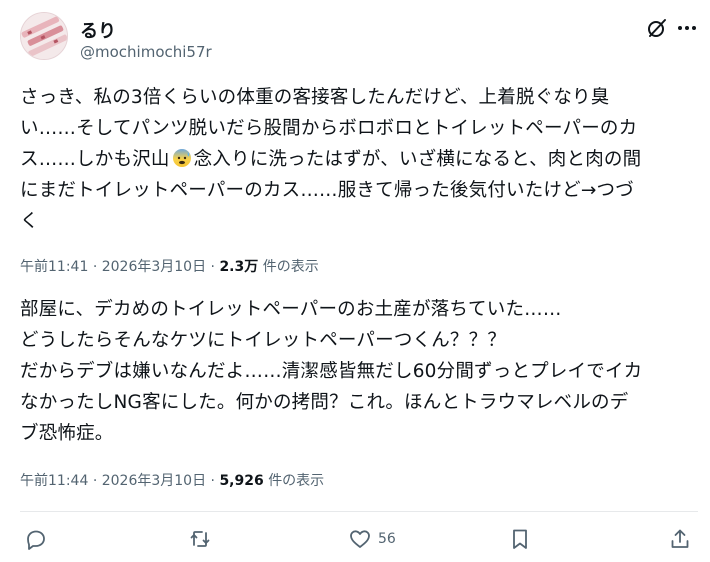 The image size is (710, 562). I want to click on post-line: なかったしNG客にした。何かの拷問？これ。ほんとトラウマレベルのデ, so click(324, 402).